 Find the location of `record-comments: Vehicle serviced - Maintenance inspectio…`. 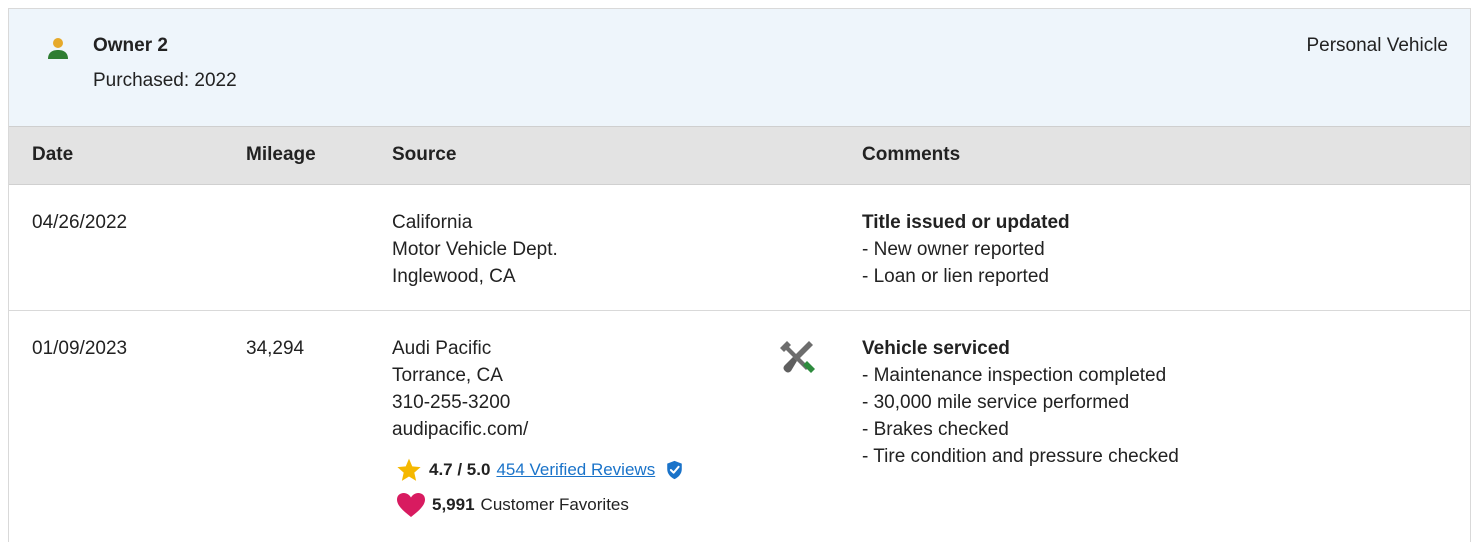

record-comments: Vehicle serviced - Maintenance inspectio… is located at coordinates (1020, 402).